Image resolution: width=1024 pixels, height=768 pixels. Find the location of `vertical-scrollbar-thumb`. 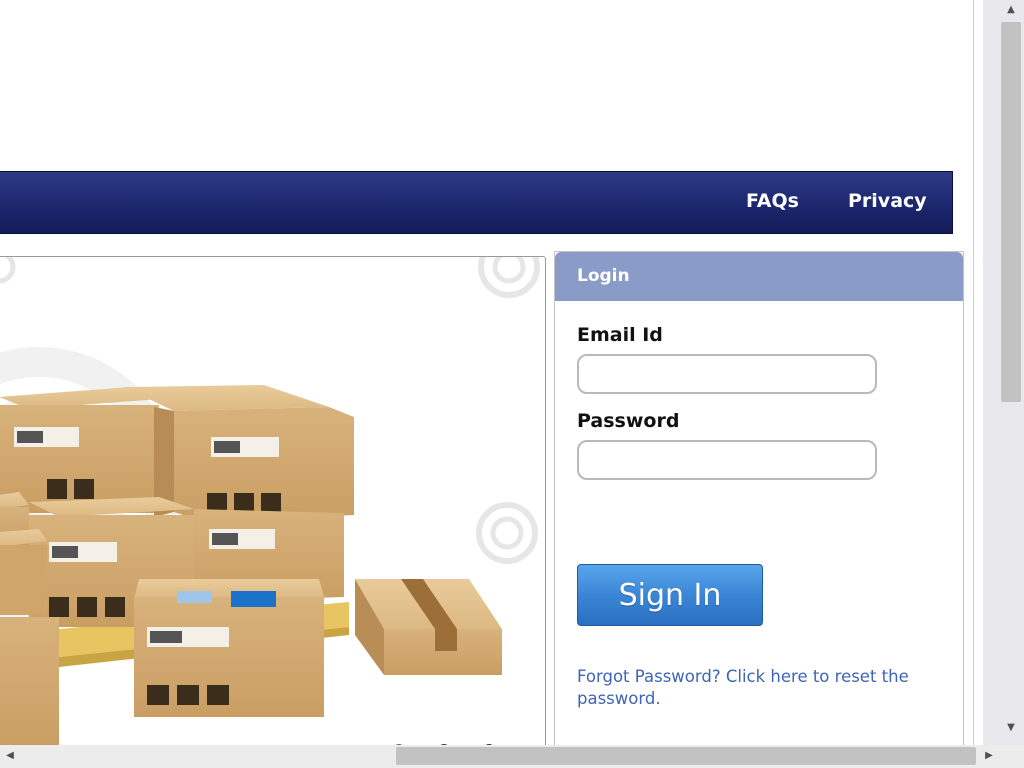

vertical-scrollbar-thumb is located at coordinates (1011, 212).